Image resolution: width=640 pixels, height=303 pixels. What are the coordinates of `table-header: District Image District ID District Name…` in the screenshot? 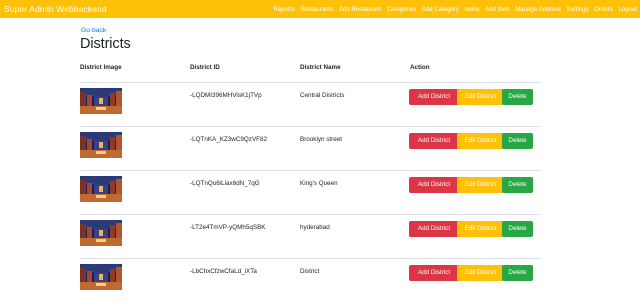 It's located at (310, 72).